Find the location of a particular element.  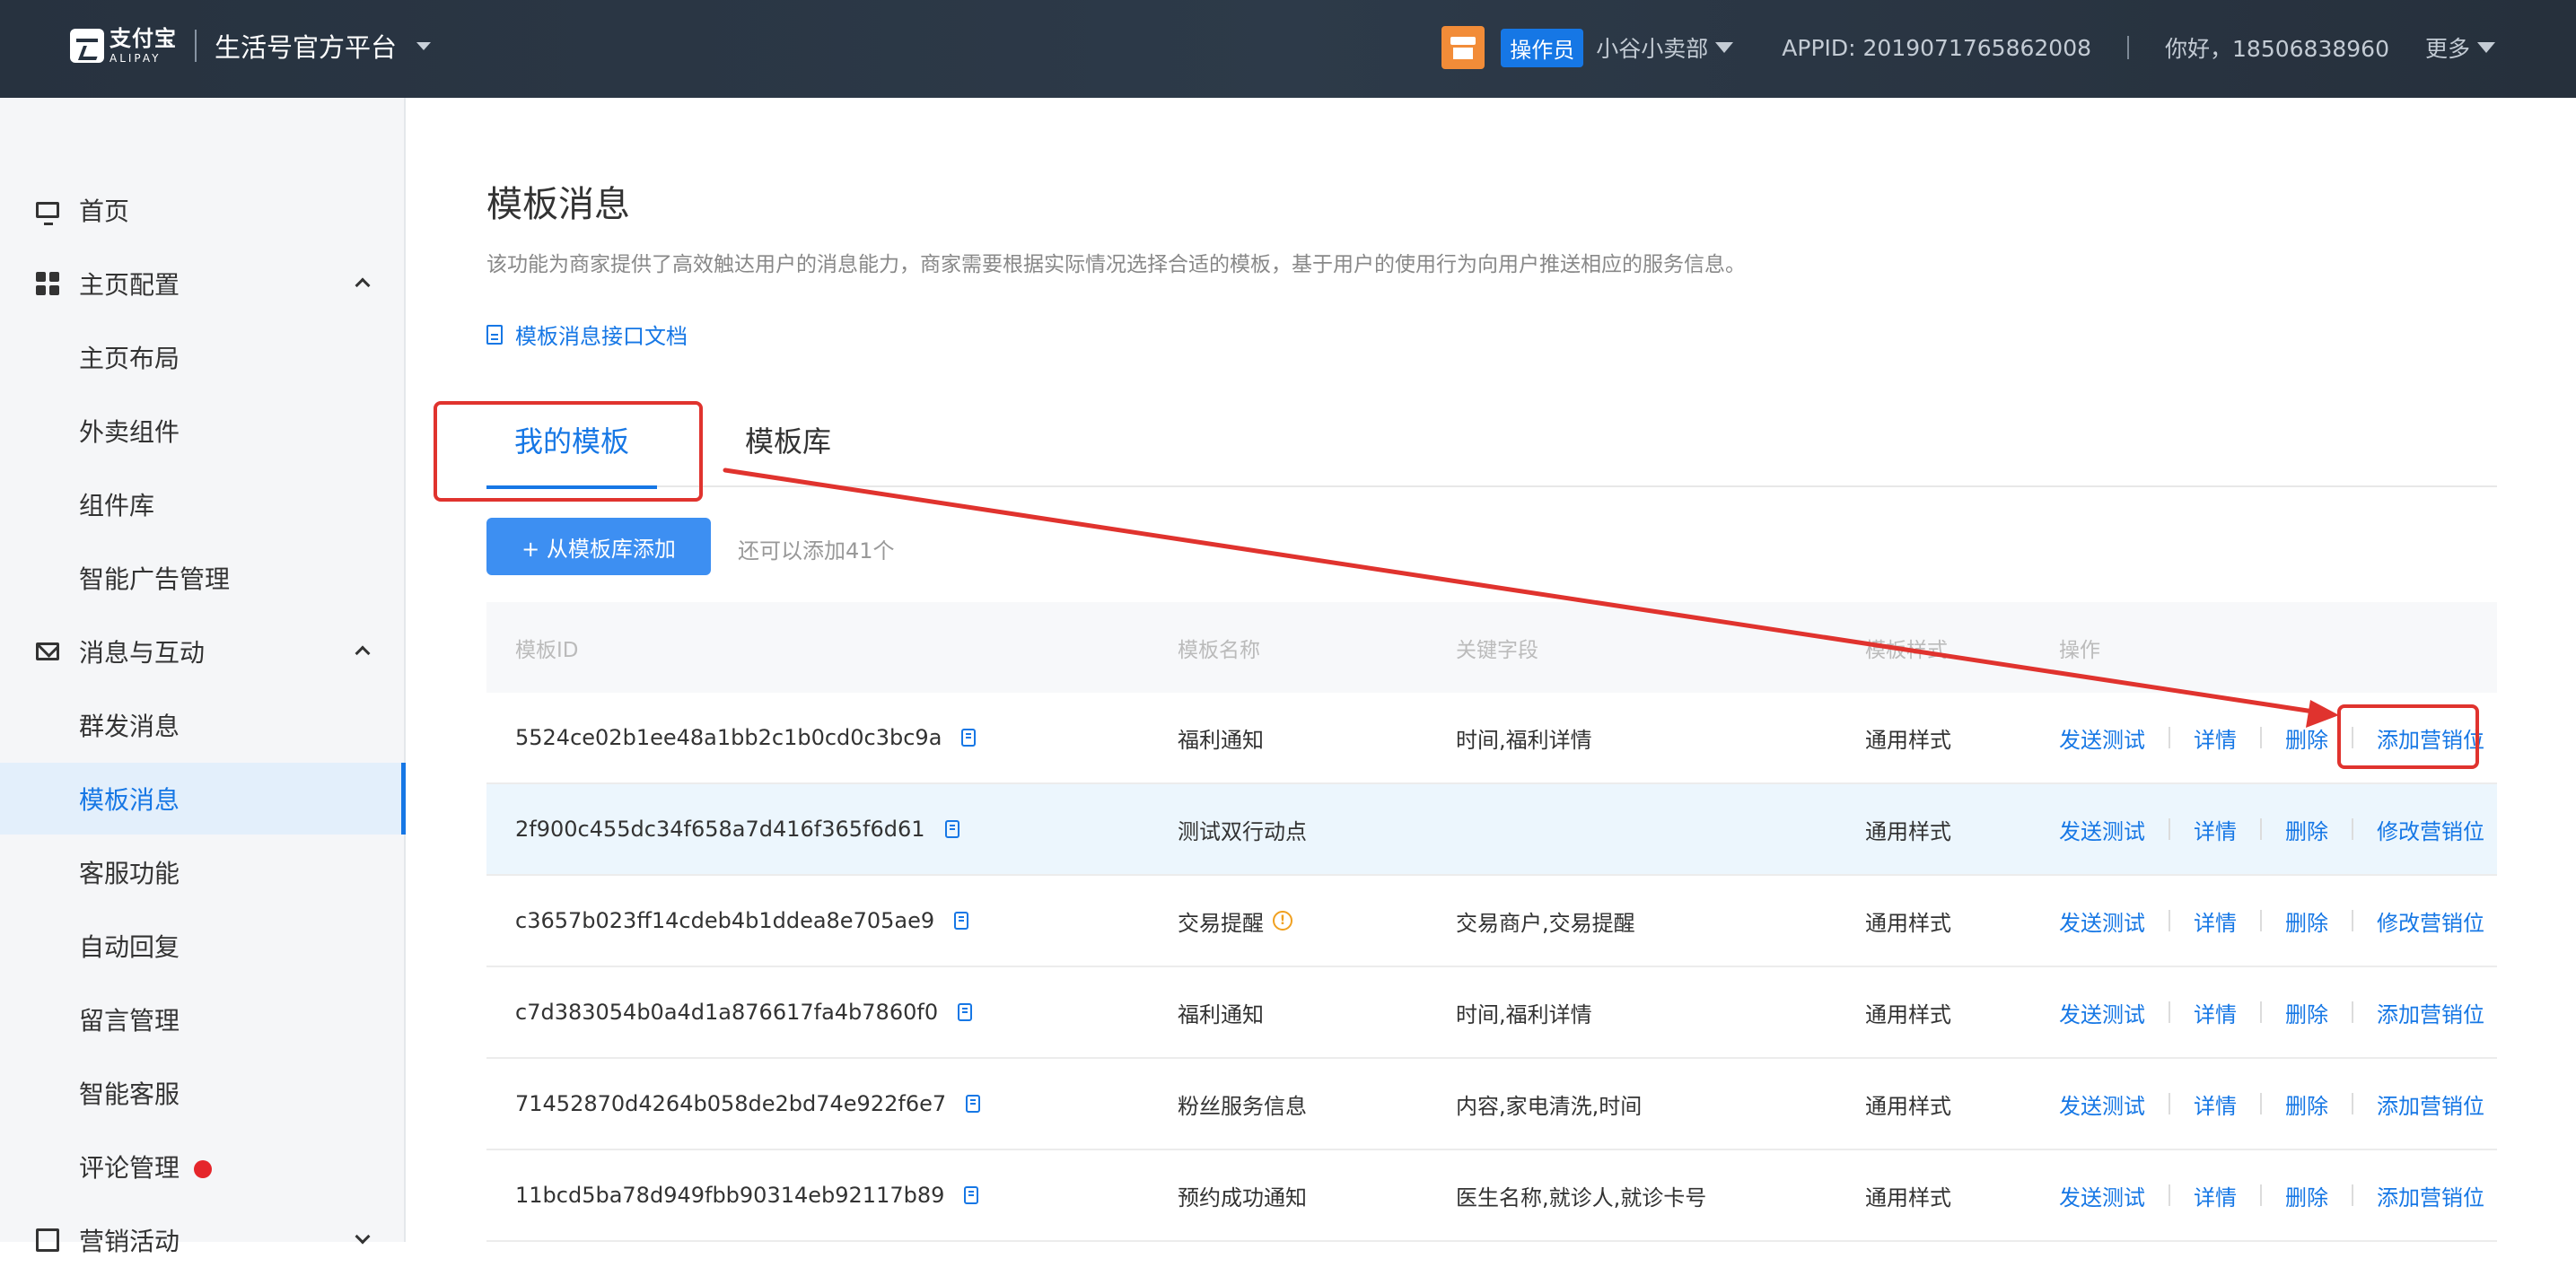

sidebar-item-review-management: 评论管理 is located at coordinates (202, 1166).